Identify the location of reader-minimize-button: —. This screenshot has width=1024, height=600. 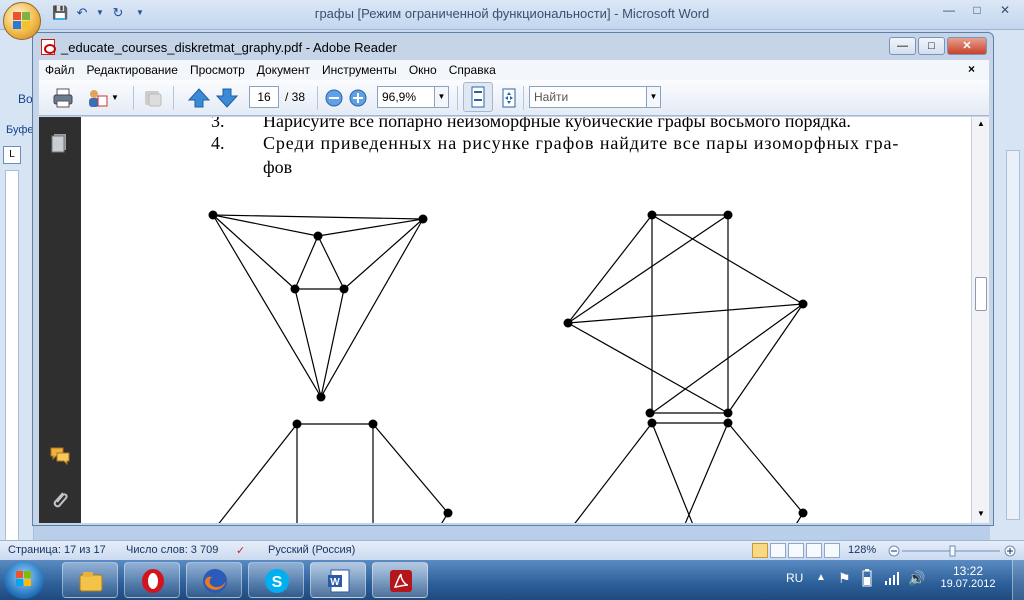
(902, 46).